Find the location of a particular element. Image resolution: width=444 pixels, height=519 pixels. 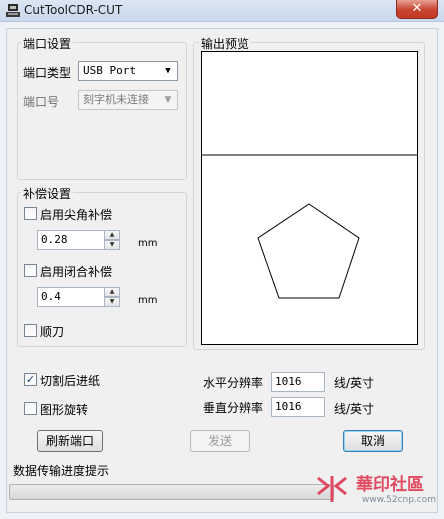

sharp-corner-checkbox is located at coordinates (30, 213).